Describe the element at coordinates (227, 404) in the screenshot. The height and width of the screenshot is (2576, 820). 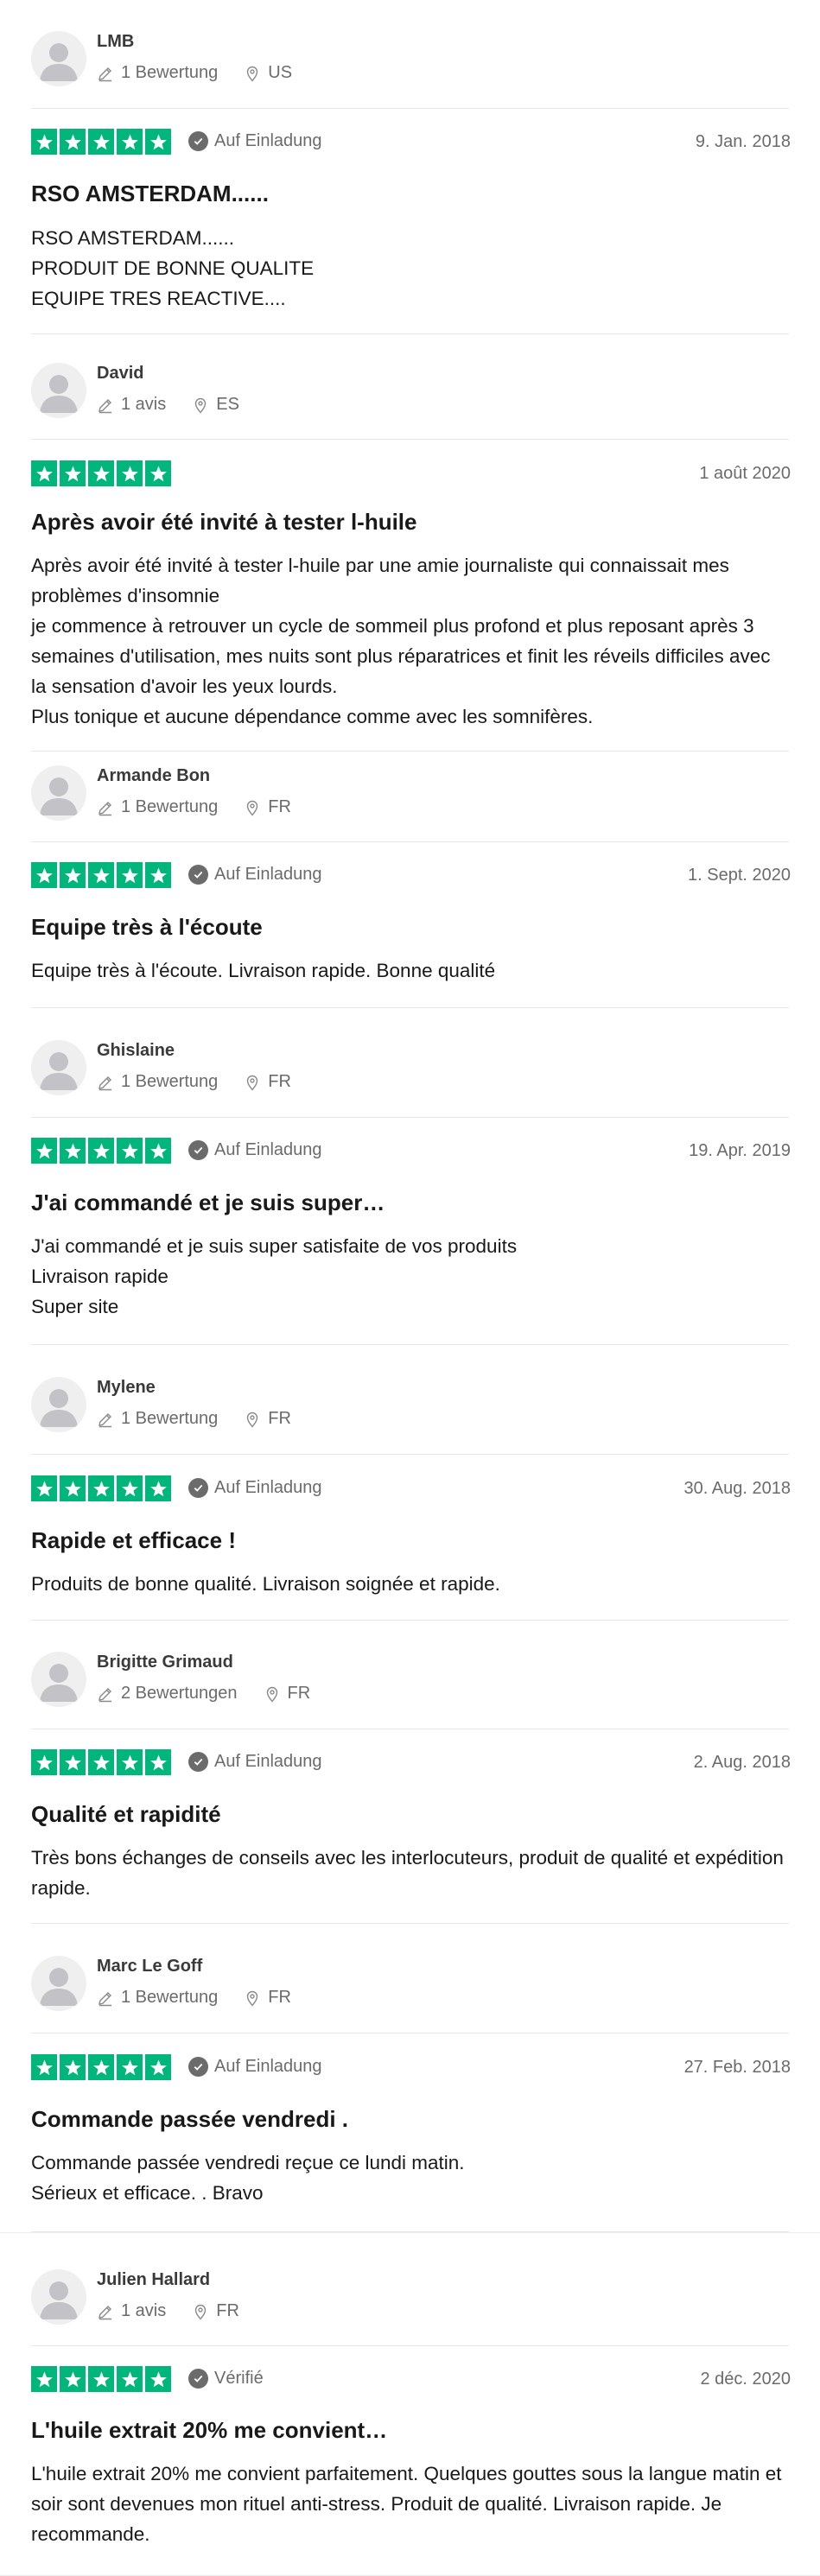
I see `reviewer-country: ES` at that location.